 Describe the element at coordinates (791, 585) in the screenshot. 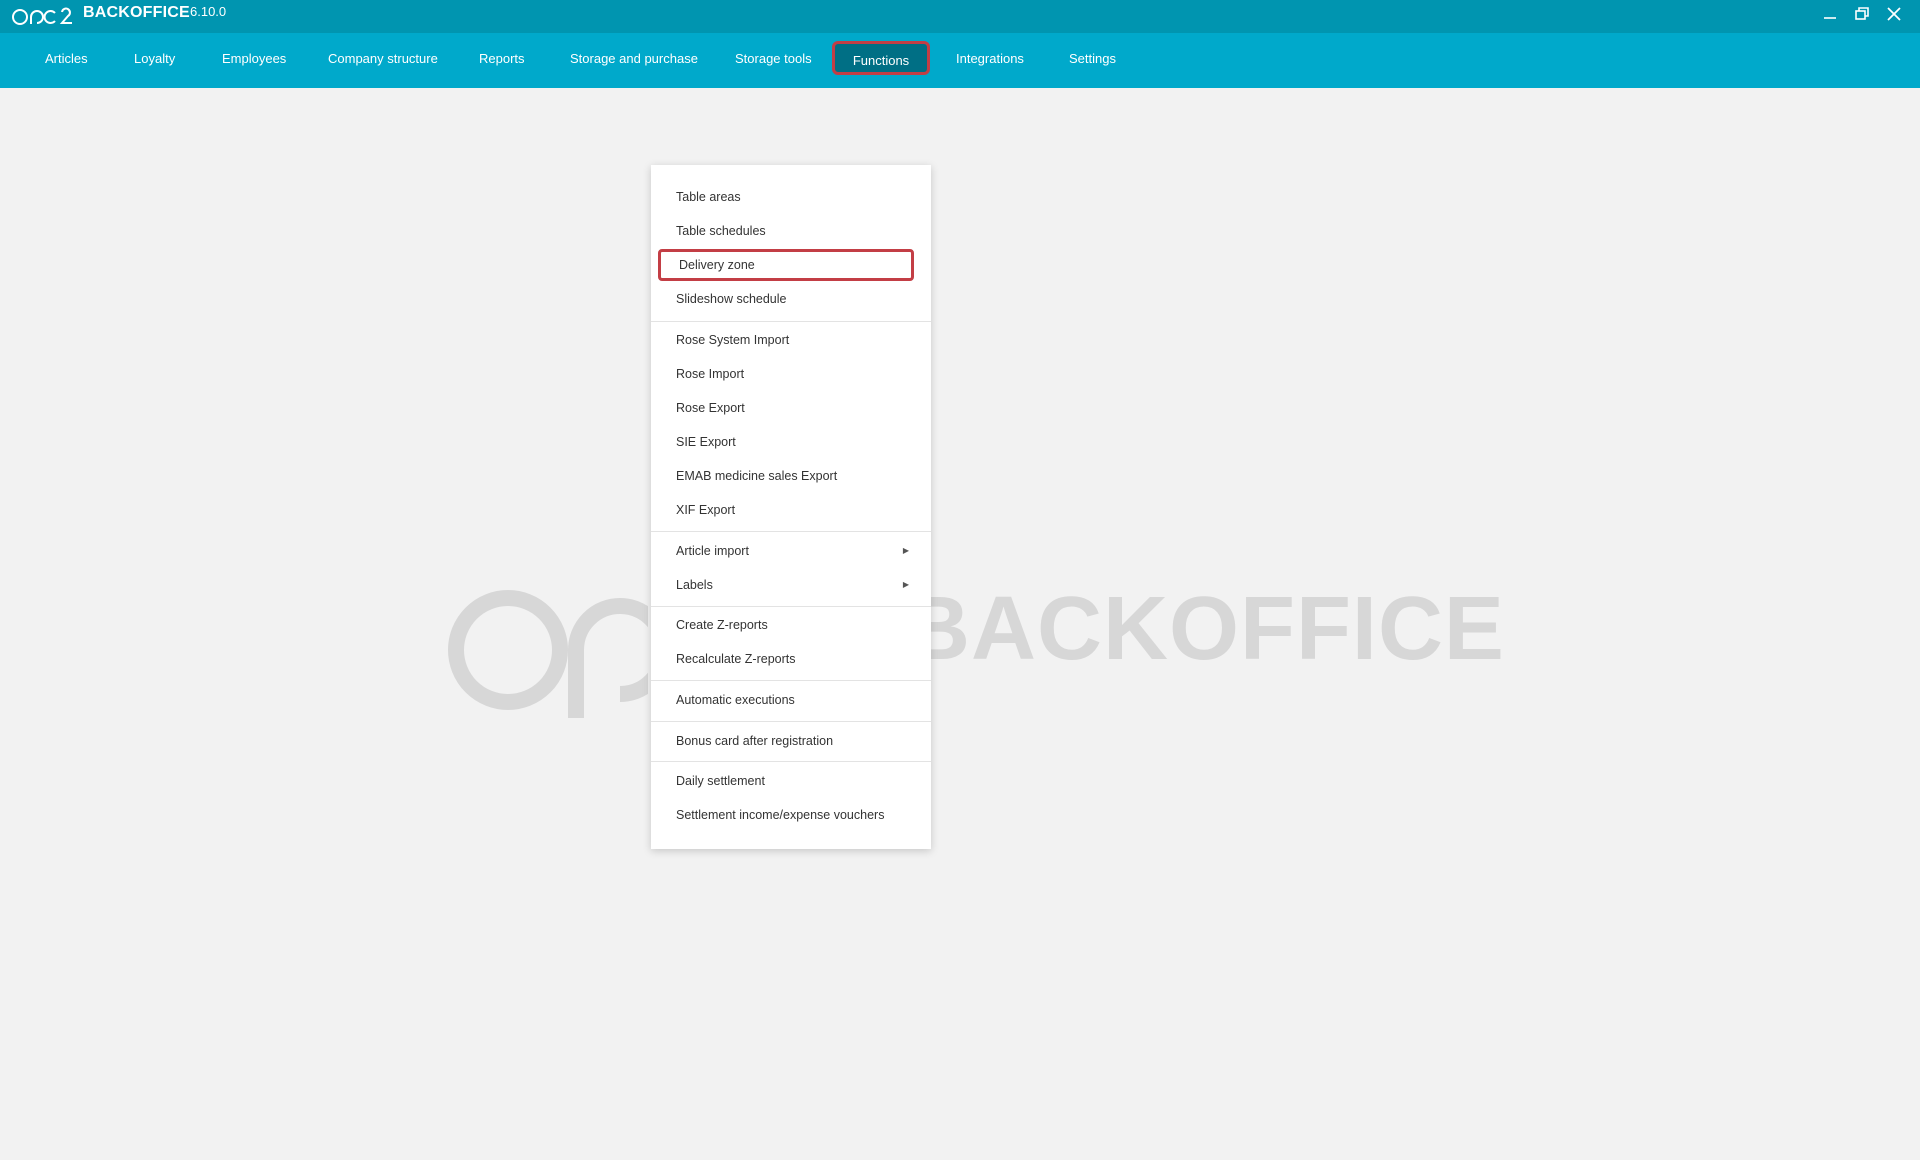

I see `menu-item-labels: Labels ▶` at that location.